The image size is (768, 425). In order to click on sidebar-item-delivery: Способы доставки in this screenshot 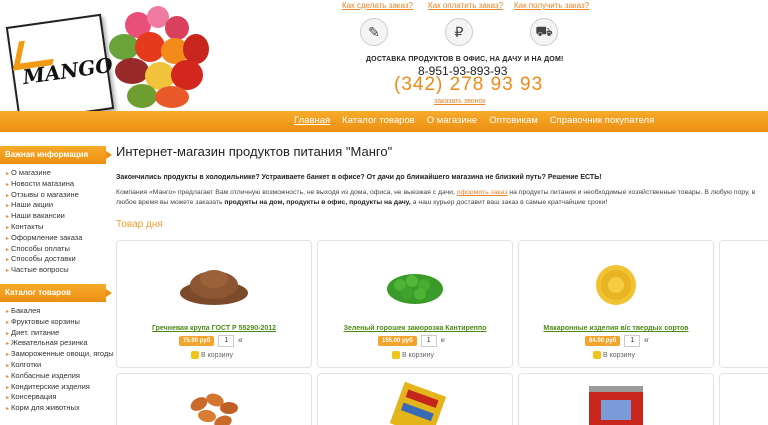, I will do `click(58, 259)`.